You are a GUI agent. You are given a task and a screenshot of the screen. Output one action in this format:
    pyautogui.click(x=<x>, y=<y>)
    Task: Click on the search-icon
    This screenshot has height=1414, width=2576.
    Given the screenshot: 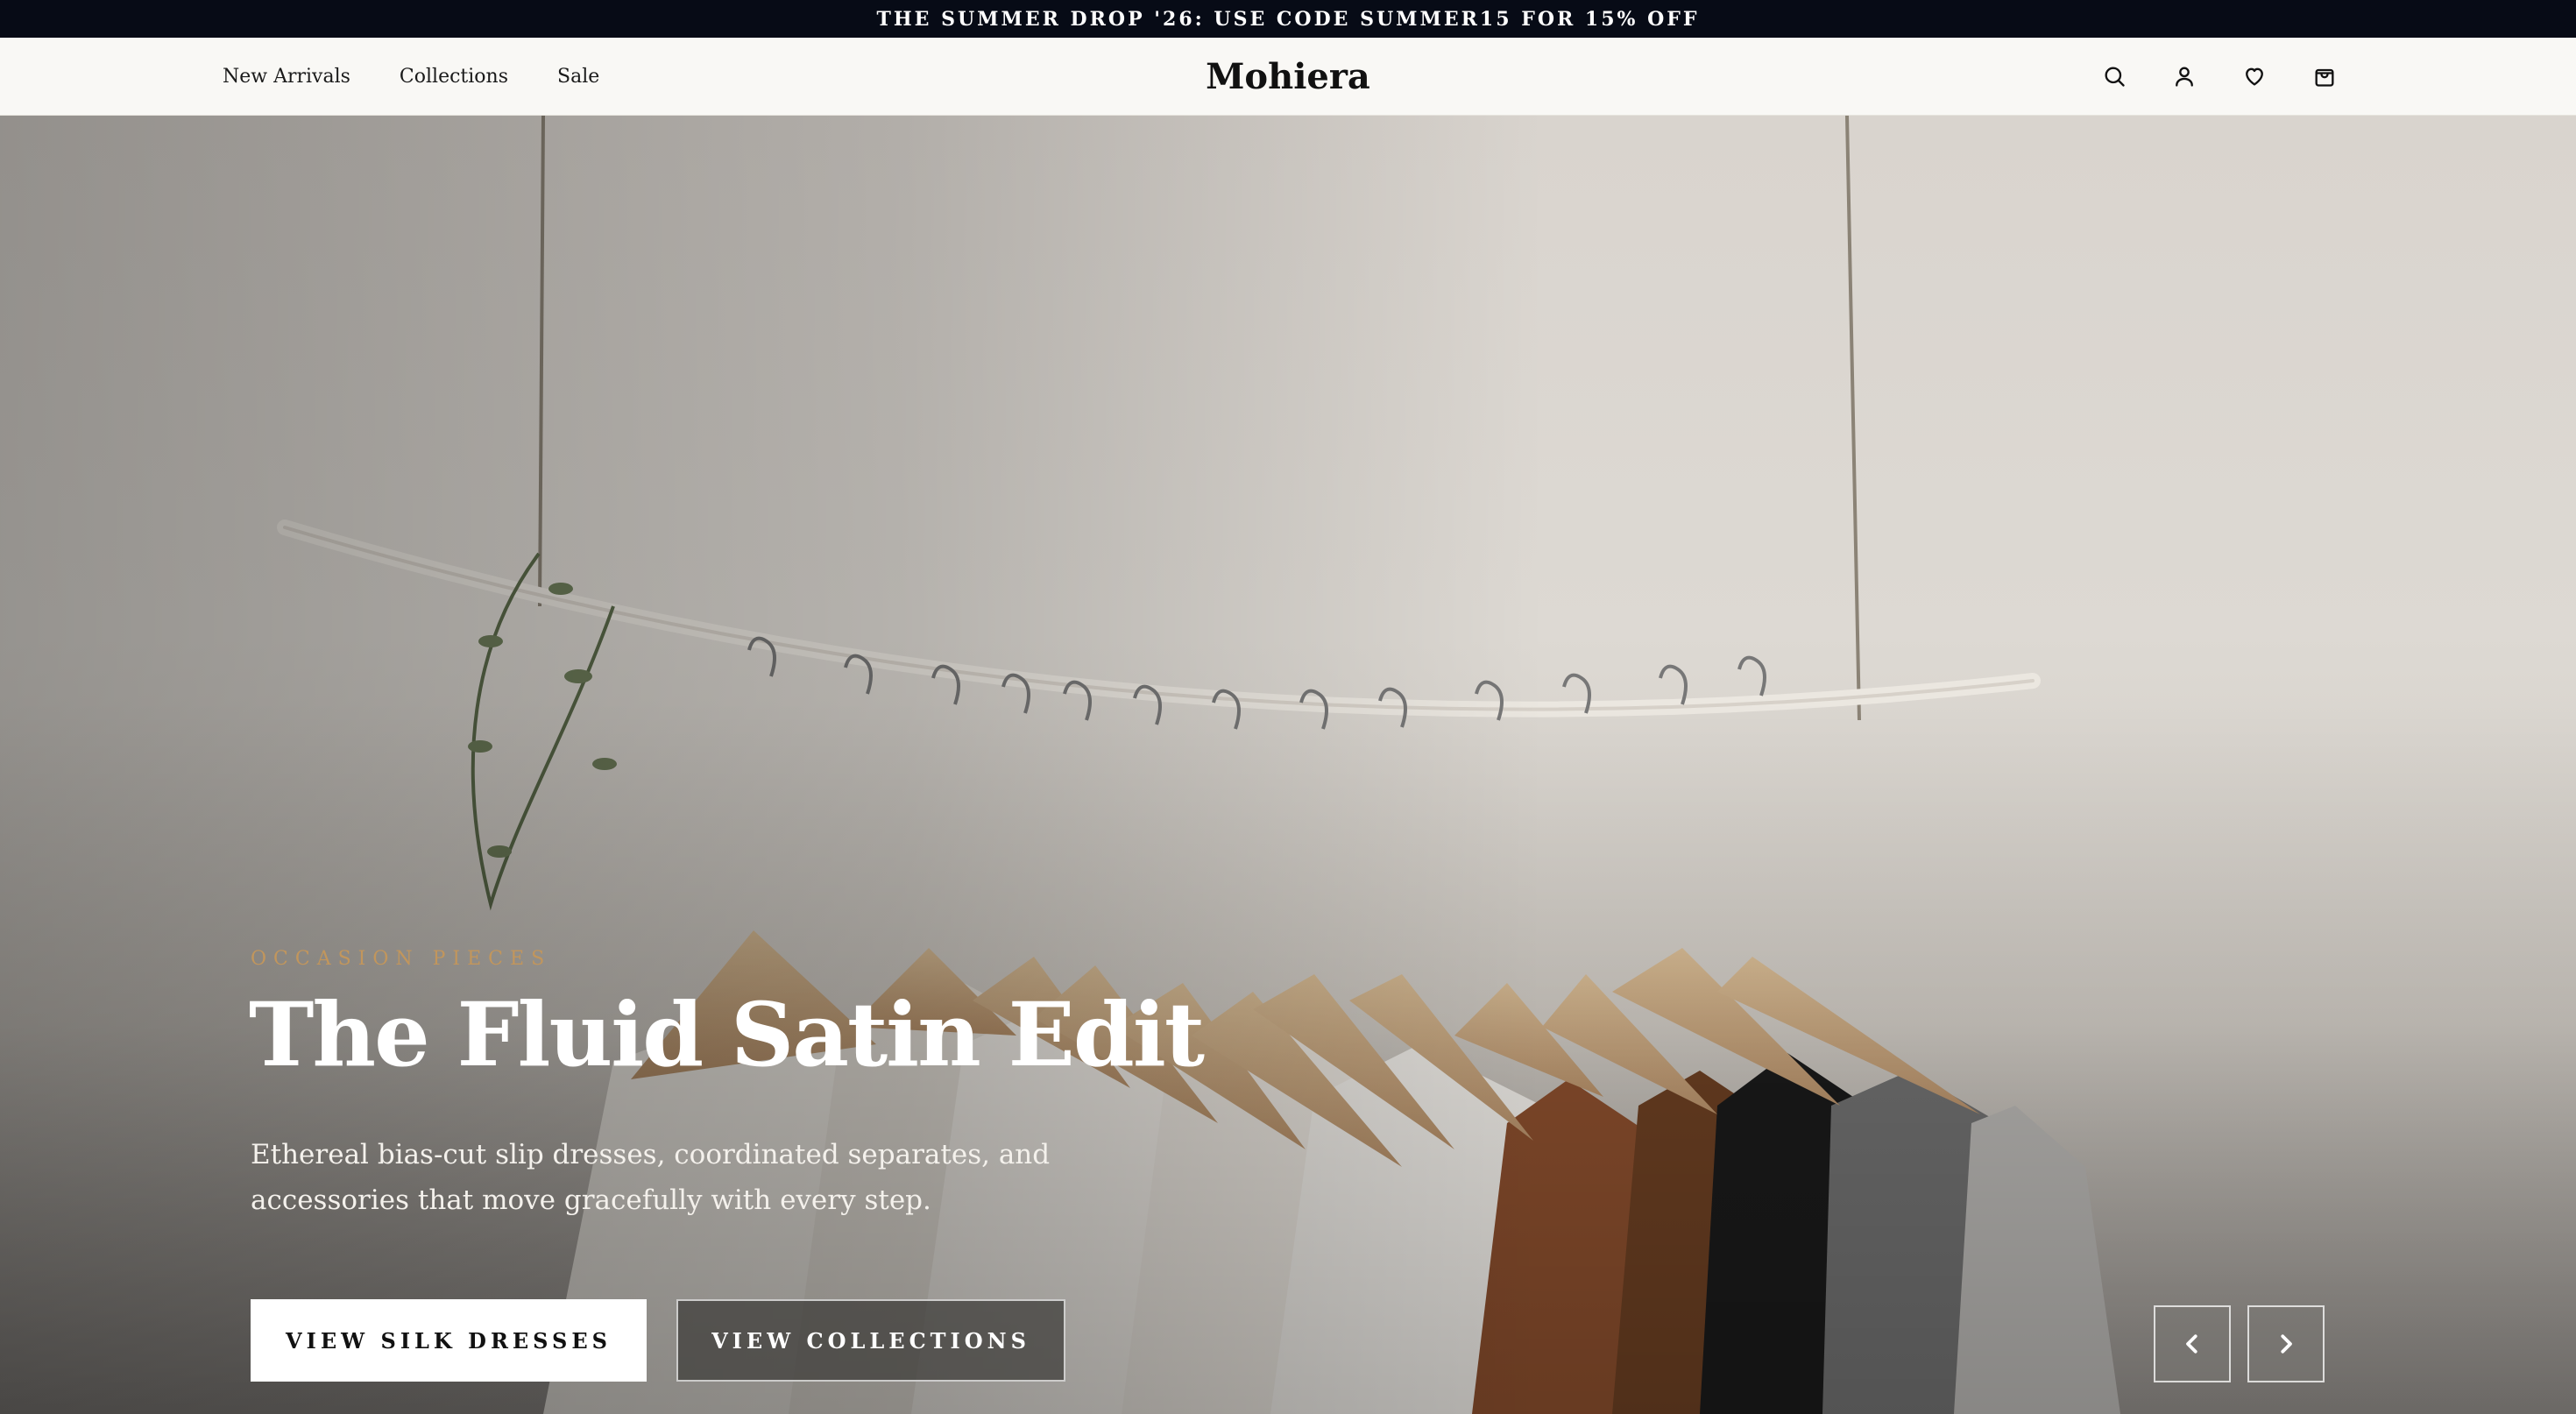 What is the action you would take?
    pyautogui.click(x=2114, y=76)
    